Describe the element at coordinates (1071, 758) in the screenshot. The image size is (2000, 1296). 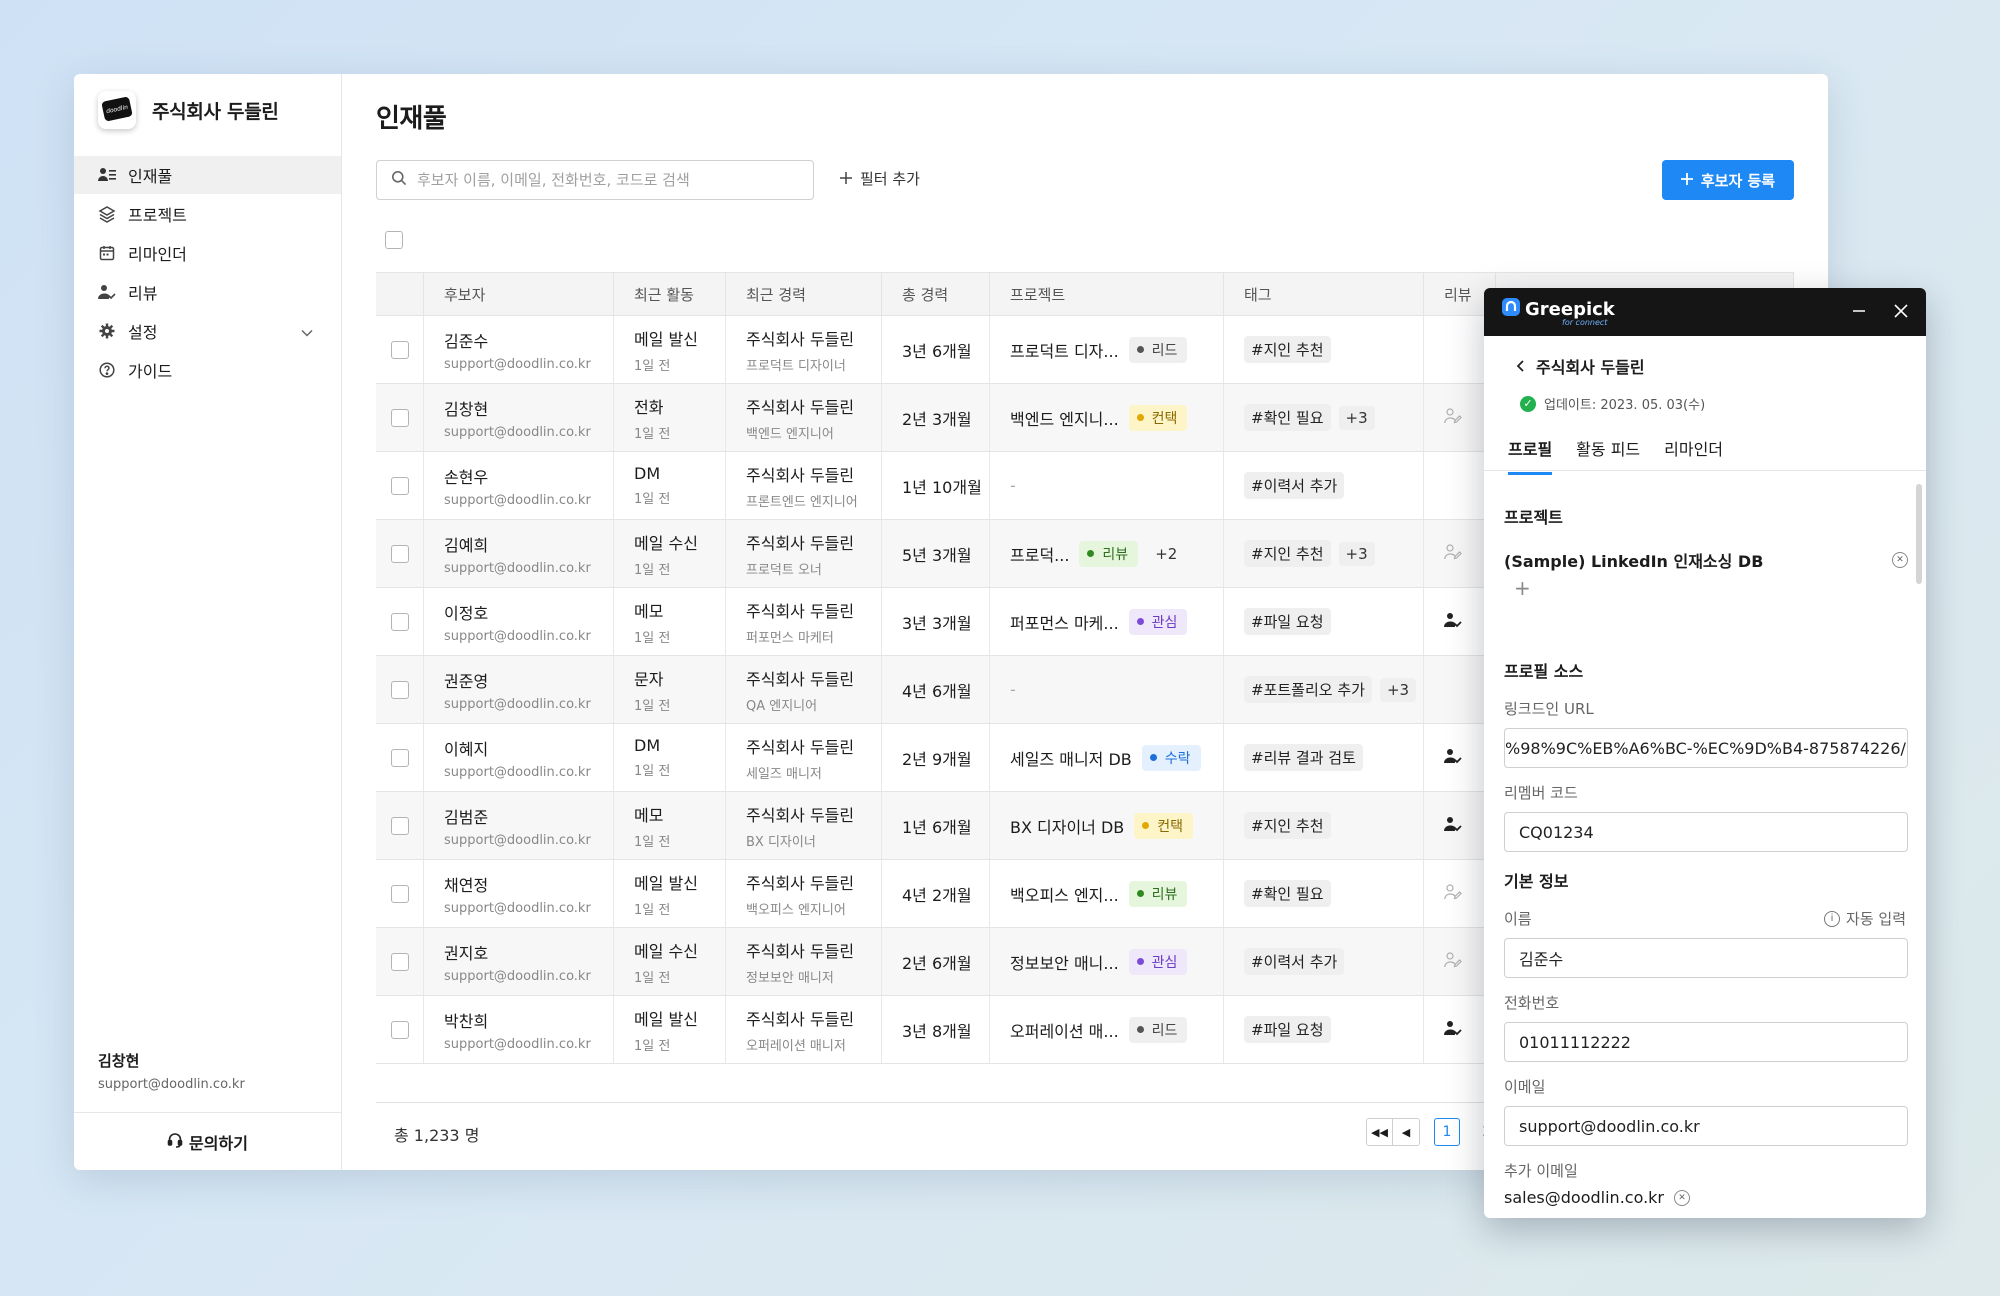
I see `project-name: 세일즈 매니저 DB` at that location.